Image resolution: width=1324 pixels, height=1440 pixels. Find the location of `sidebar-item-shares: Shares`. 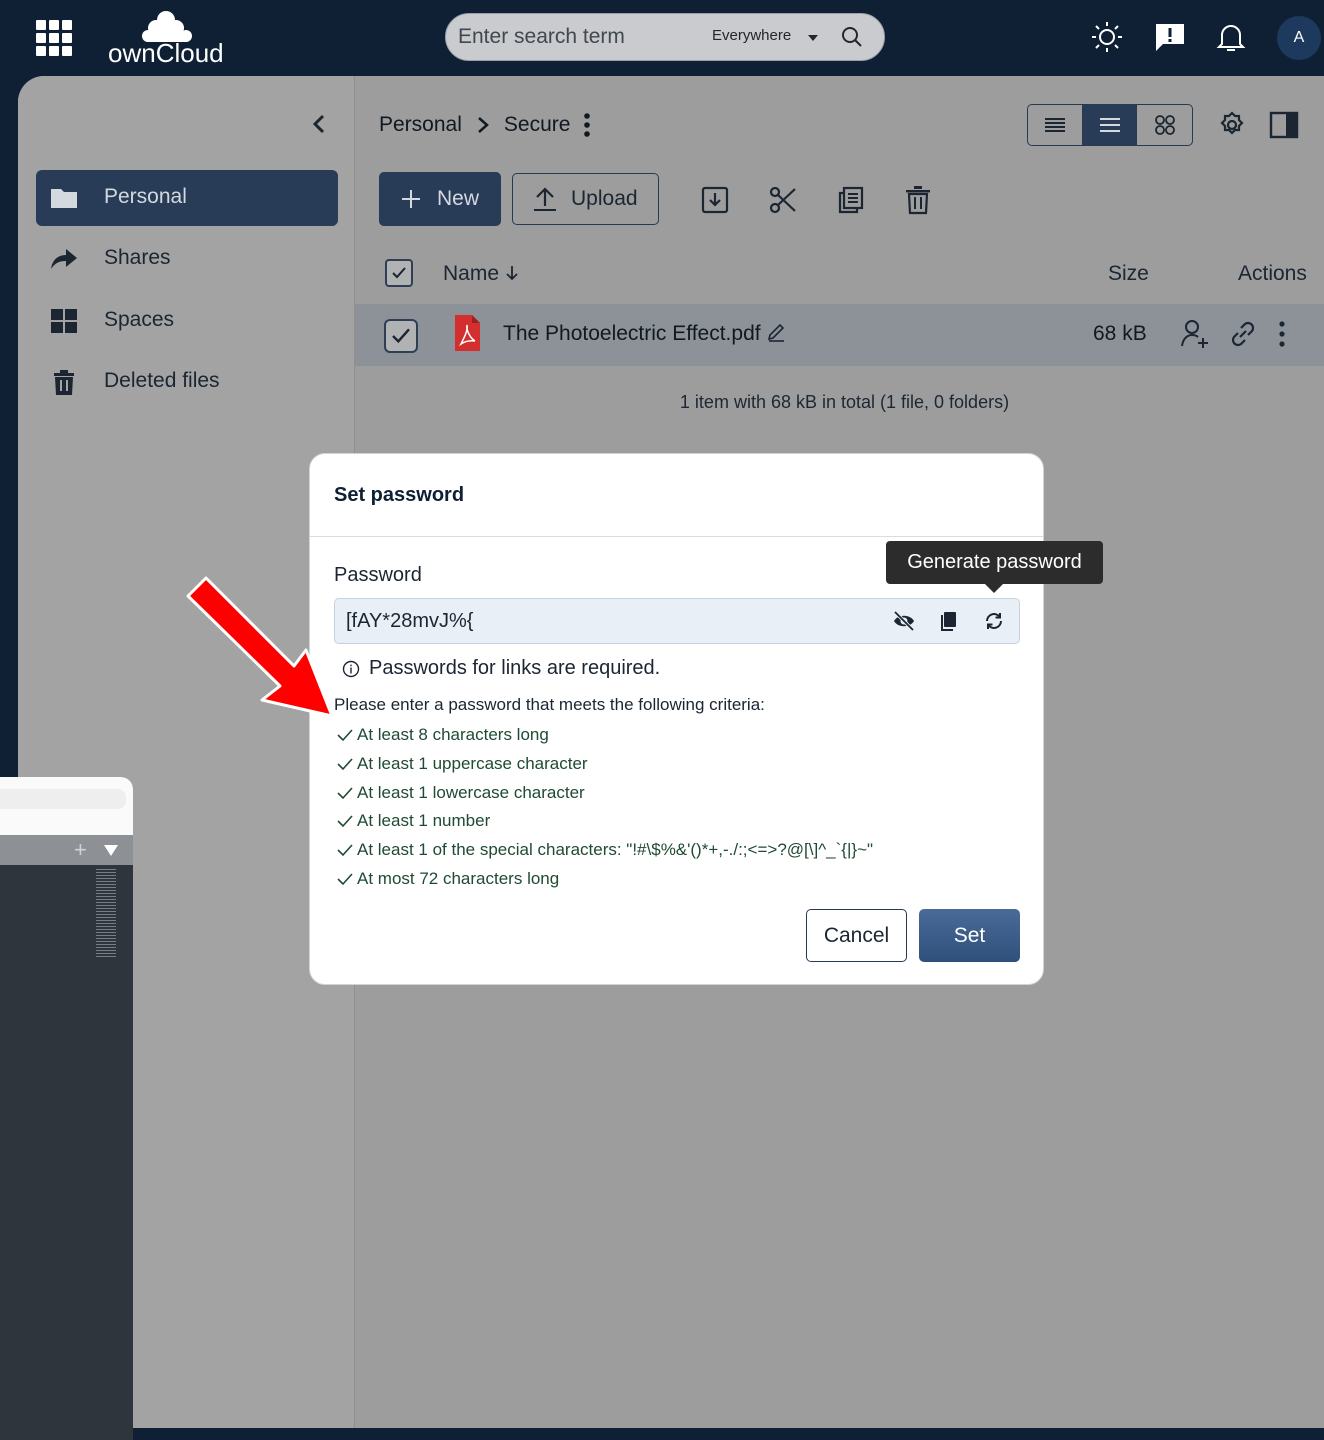

sidebar-item-shares: Shares is located at coordinates (187, 259).